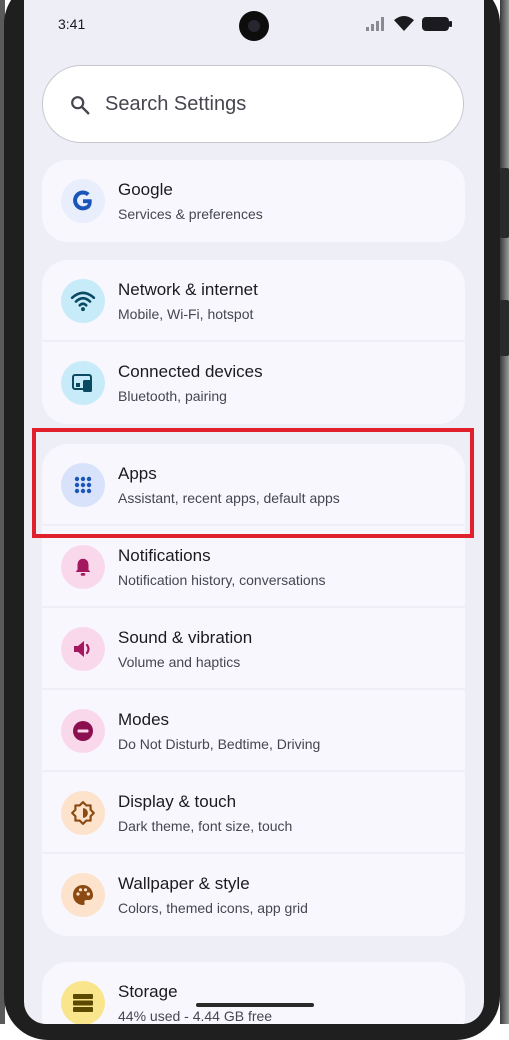  Describe the element at coordinates (184, 883) in the screenshot. I see `item-title-wallpaper: Wallpaper & style` at that location.